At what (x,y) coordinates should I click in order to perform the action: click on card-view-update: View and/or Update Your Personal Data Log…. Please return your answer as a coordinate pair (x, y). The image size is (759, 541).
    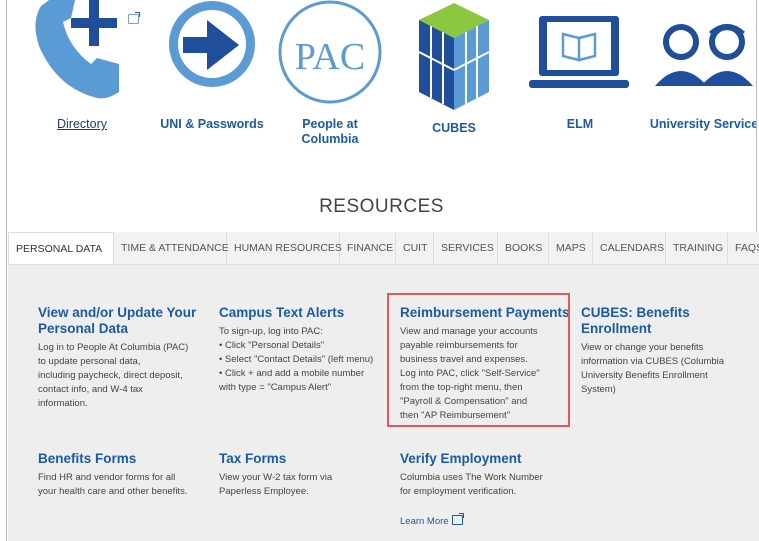
    Looking at the image, I should click on (123, 358).